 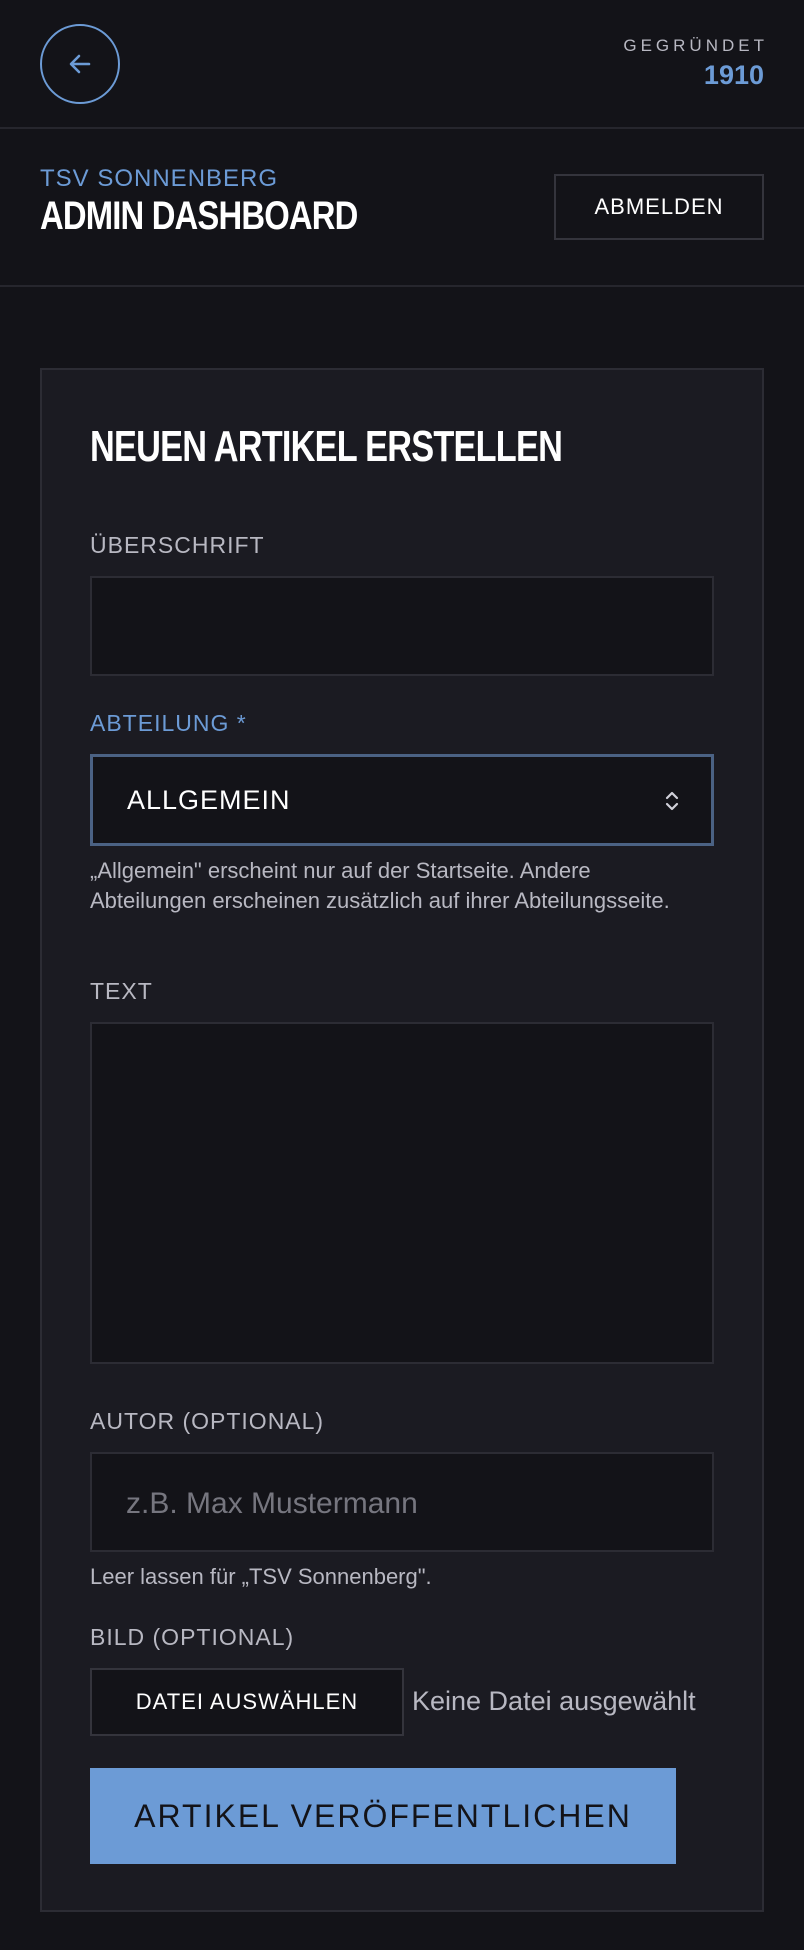 I want to click on author-placeholder: z.B. Max Mustermann, so click(x=272, y=1503).